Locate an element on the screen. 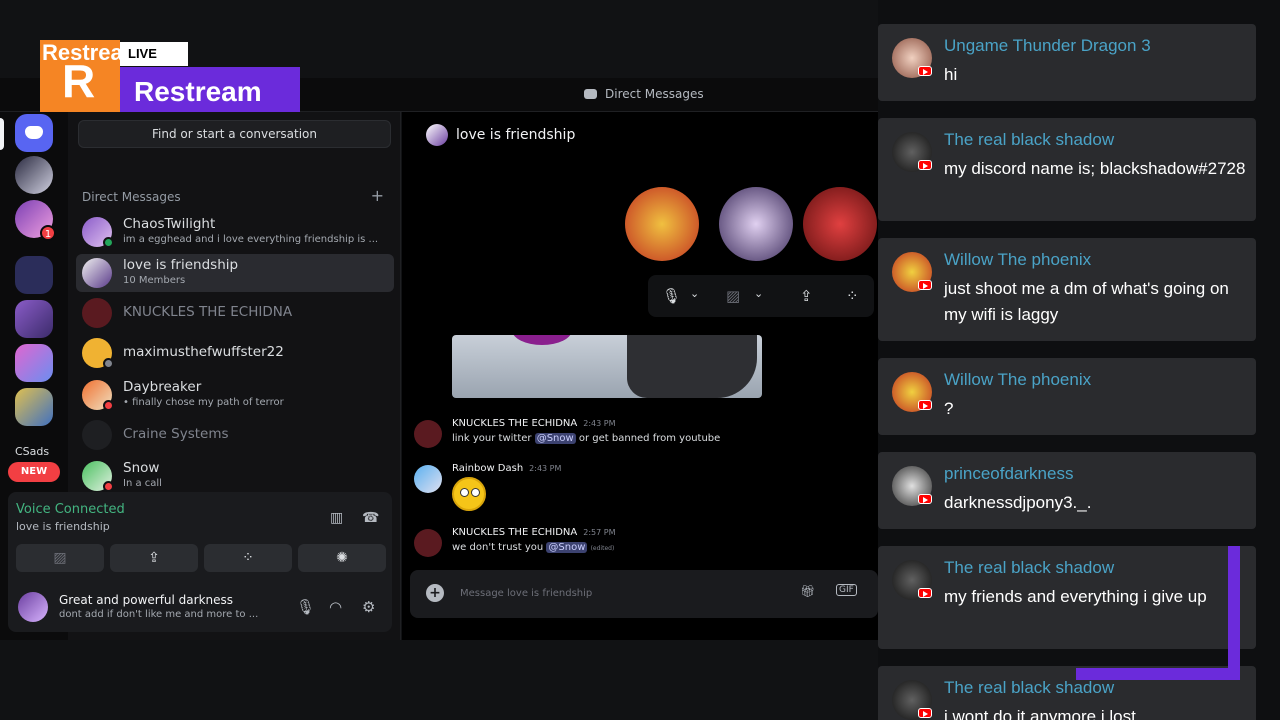 Image resolution: width=1280 pixels, height=720 pixels. new-badge: NEW is located at coordinates (34, 472).